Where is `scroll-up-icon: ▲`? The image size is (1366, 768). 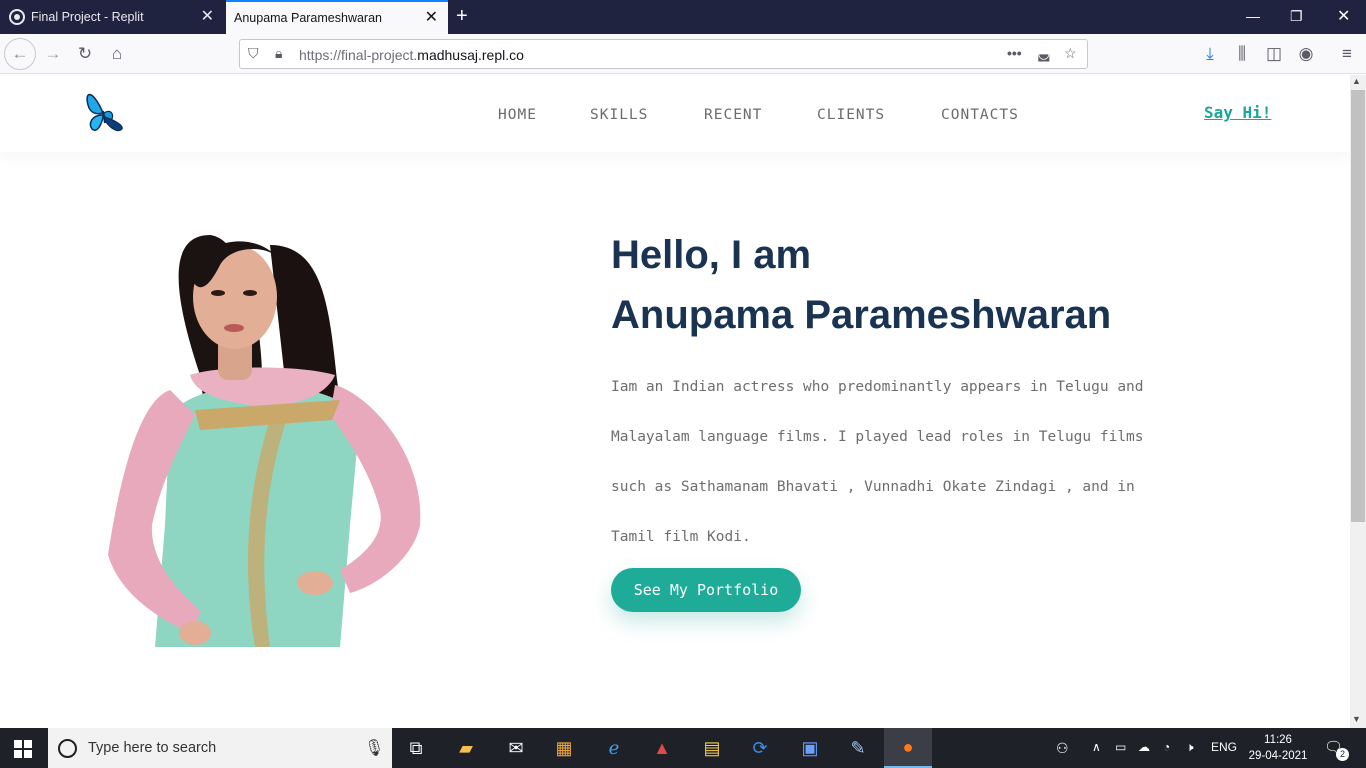 scroll-up-icon: ▲ is located at coordinates (1356, 81).